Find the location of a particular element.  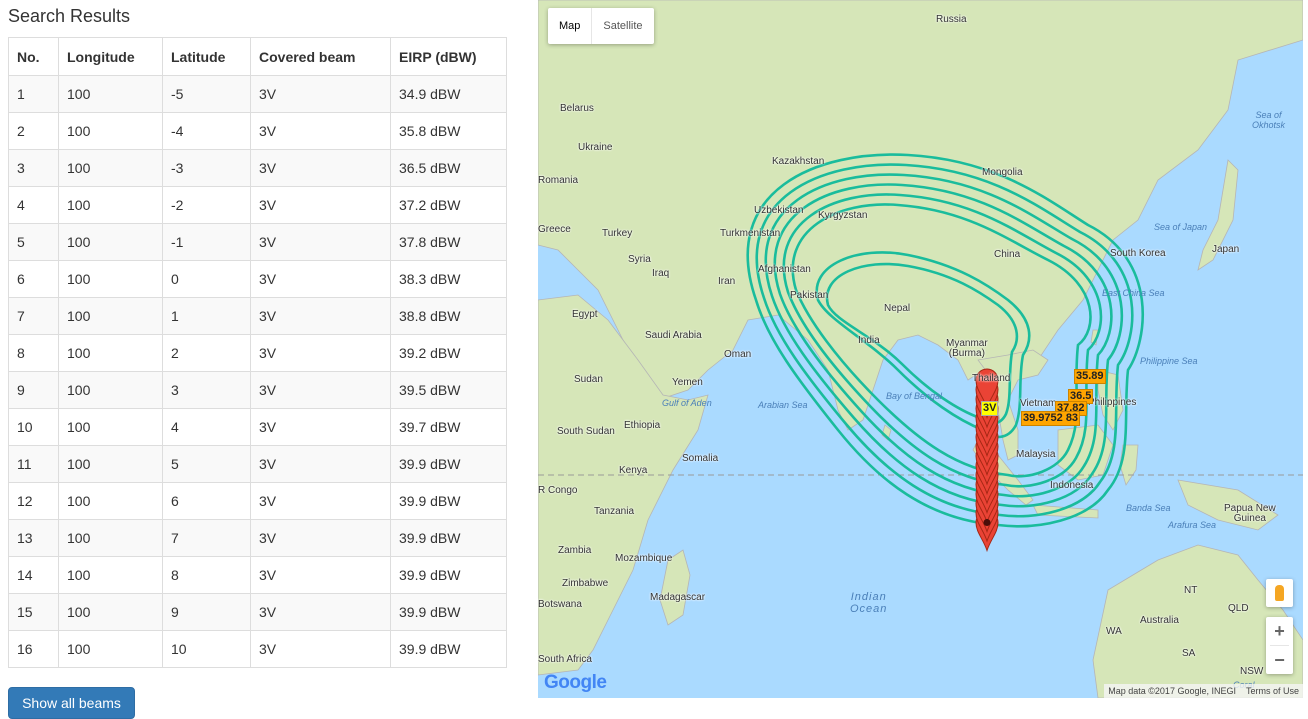

cell-no: 3 is located at coordinates (33, 168).